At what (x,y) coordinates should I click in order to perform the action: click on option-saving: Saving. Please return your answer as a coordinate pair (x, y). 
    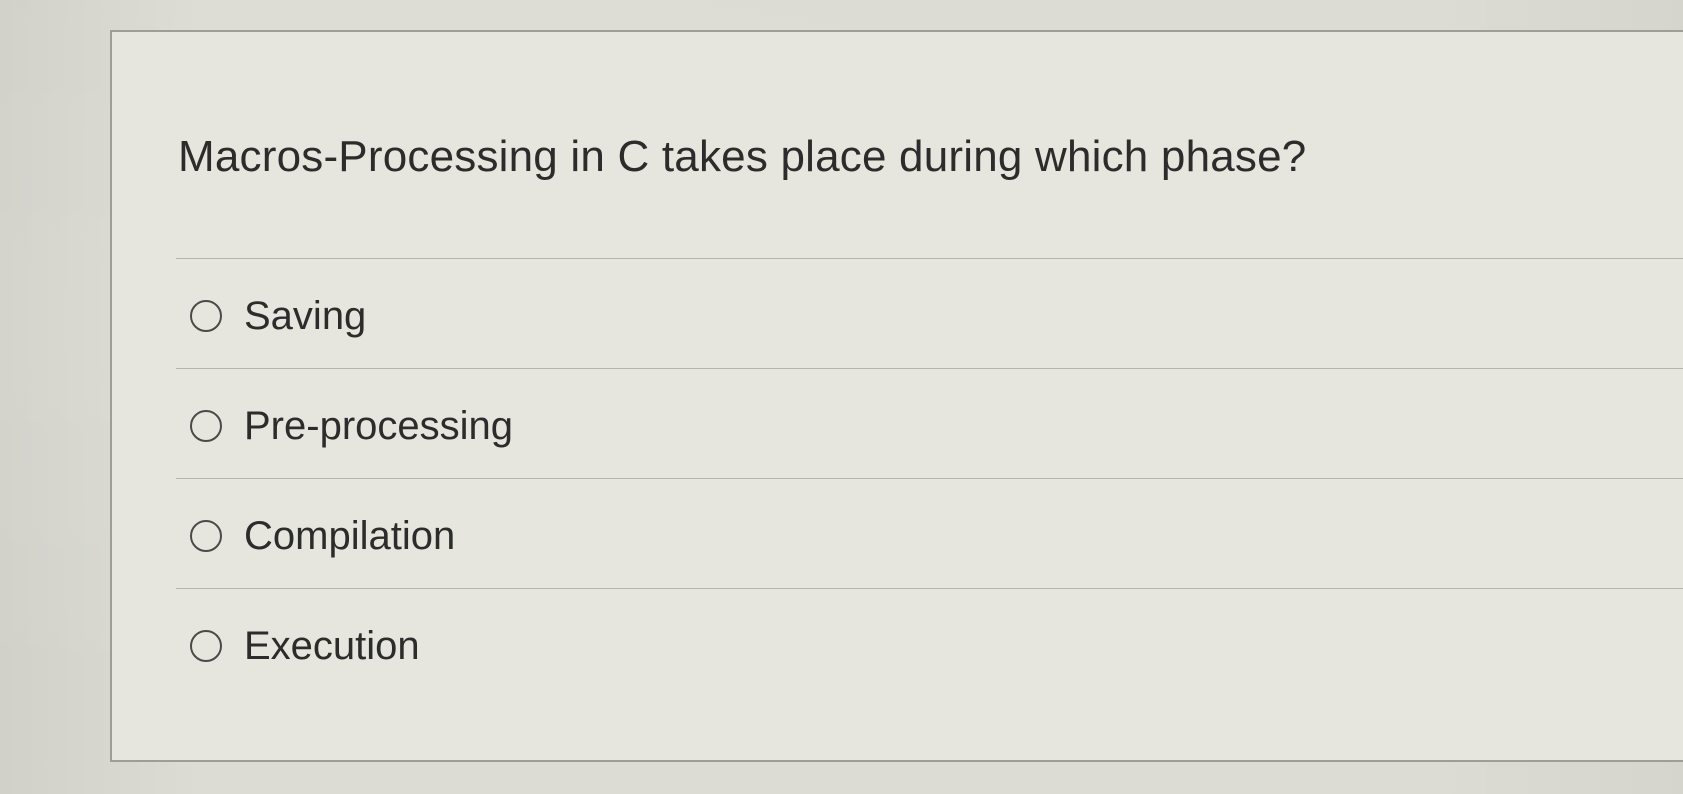
    Looking at the image, I should click on (278, 316).